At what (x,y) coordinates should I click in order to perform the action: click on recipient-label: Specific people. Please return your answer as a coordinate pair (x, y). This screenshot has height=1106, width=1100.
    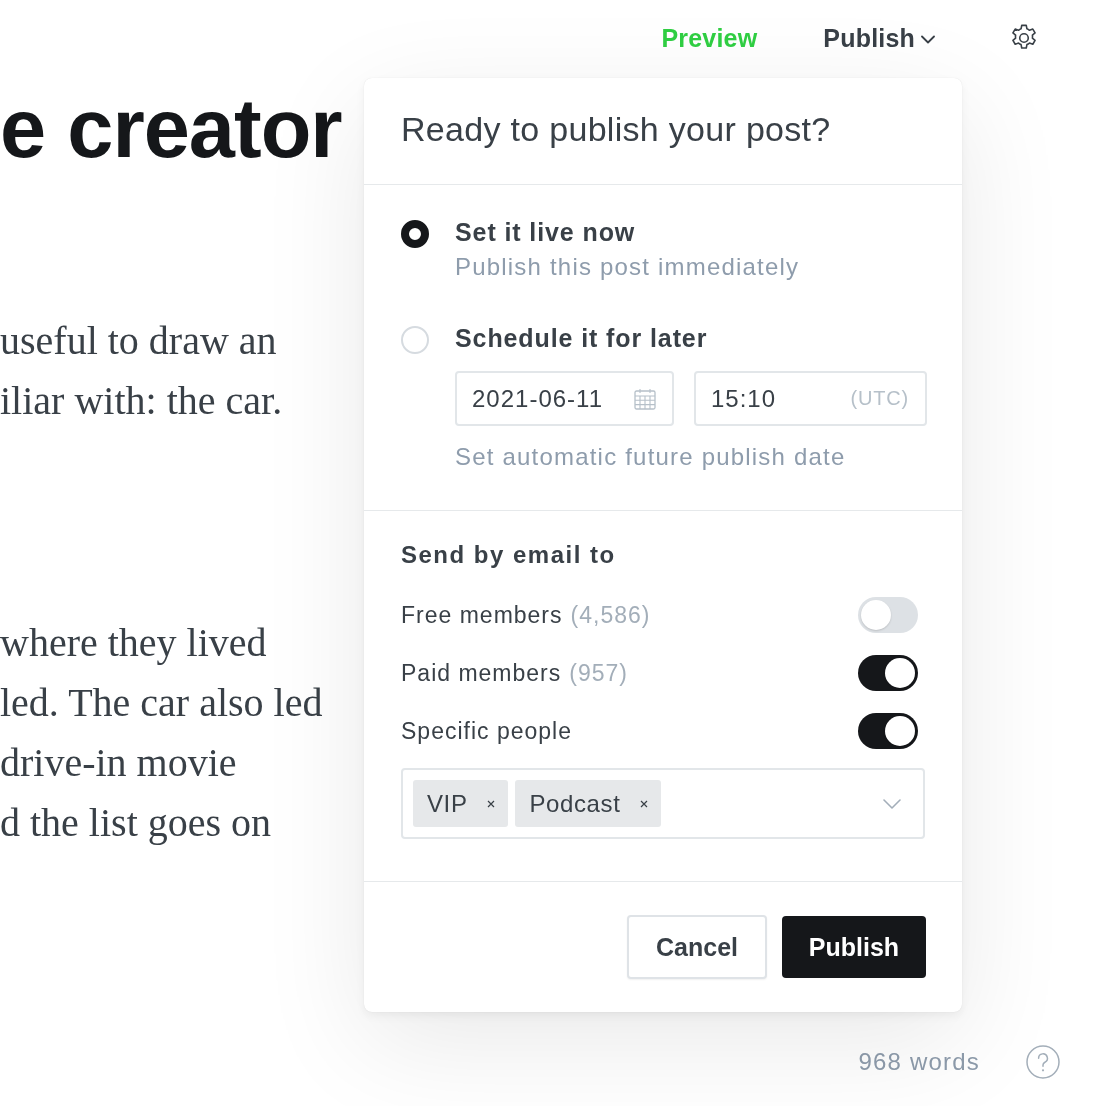
    Looking at the image, I should click on (486, 731).